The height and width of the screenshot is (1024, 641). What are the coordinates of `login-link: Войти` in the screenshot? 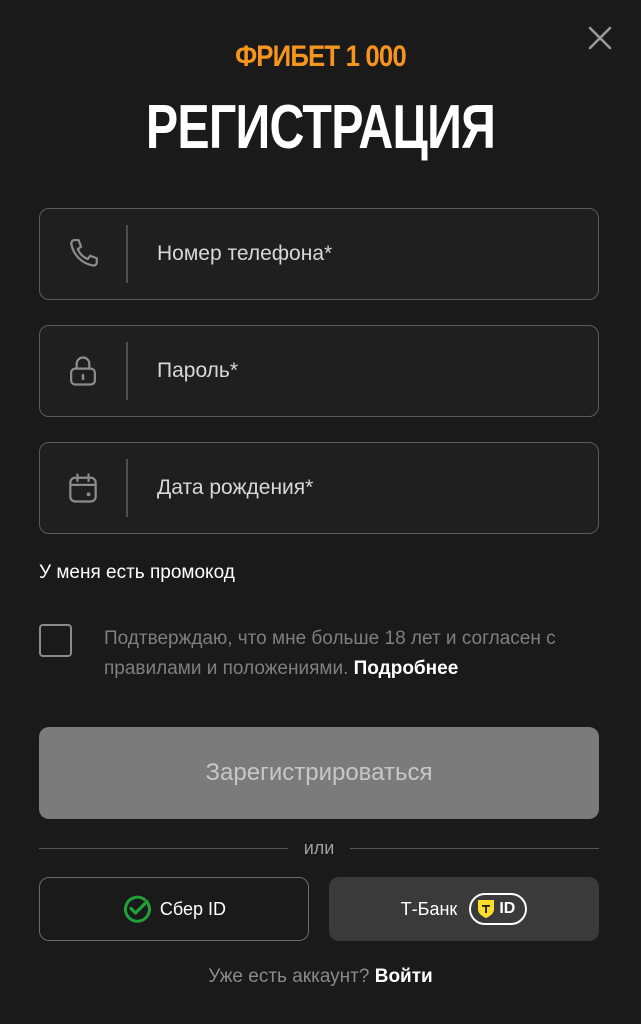 It's located at (404, 976).